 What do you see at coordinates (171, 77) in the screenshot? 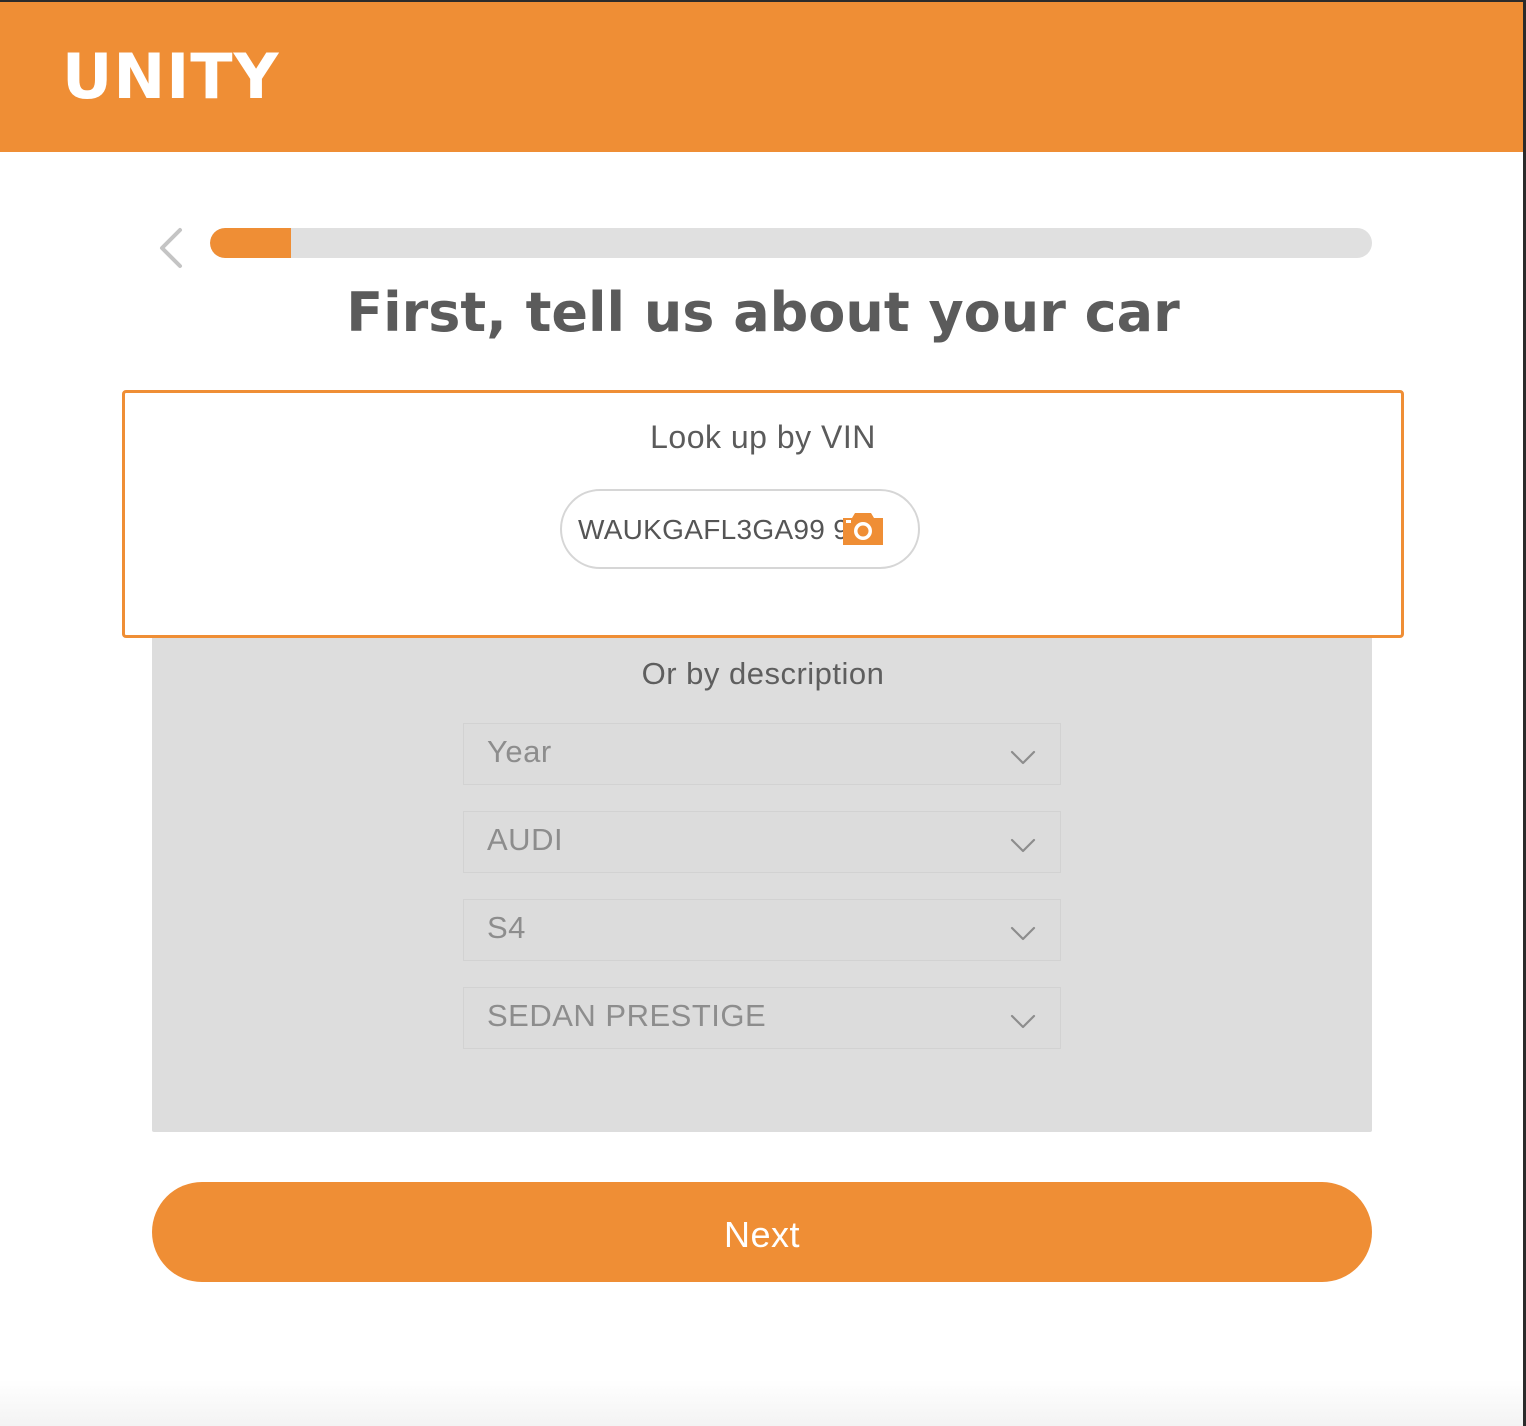
I see `app-logo: UNITY` at bounding box center [171, 77].